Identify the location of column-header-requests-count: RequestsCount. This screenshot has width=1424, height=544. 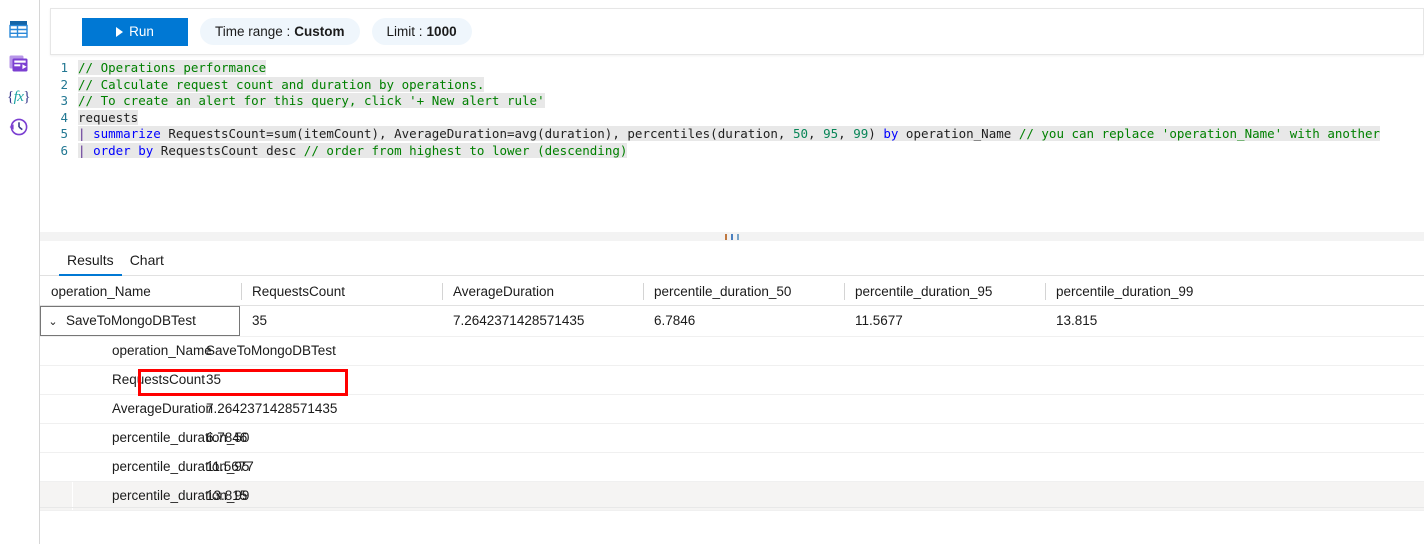
(341, 291).